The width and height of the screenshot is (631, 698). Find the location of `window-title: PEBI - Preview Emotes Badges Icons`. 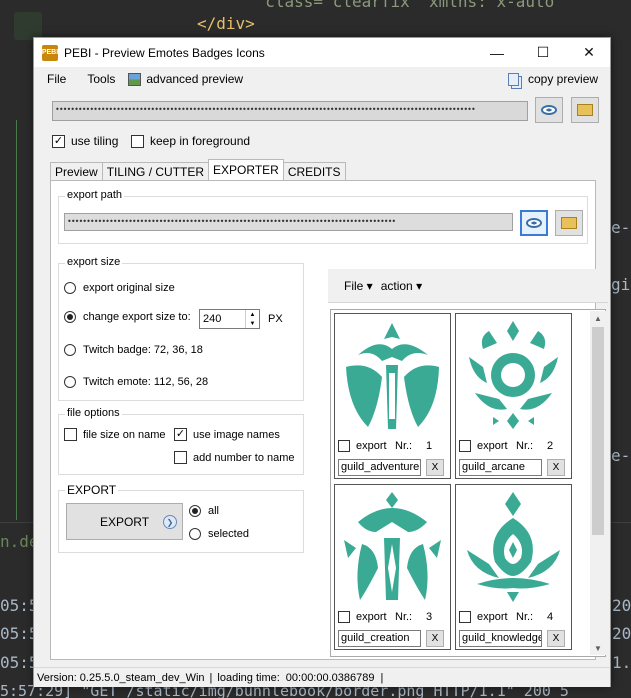

window-title: PEBI - Preview Emotes Badges Icons is located at coordinates (164, 52).